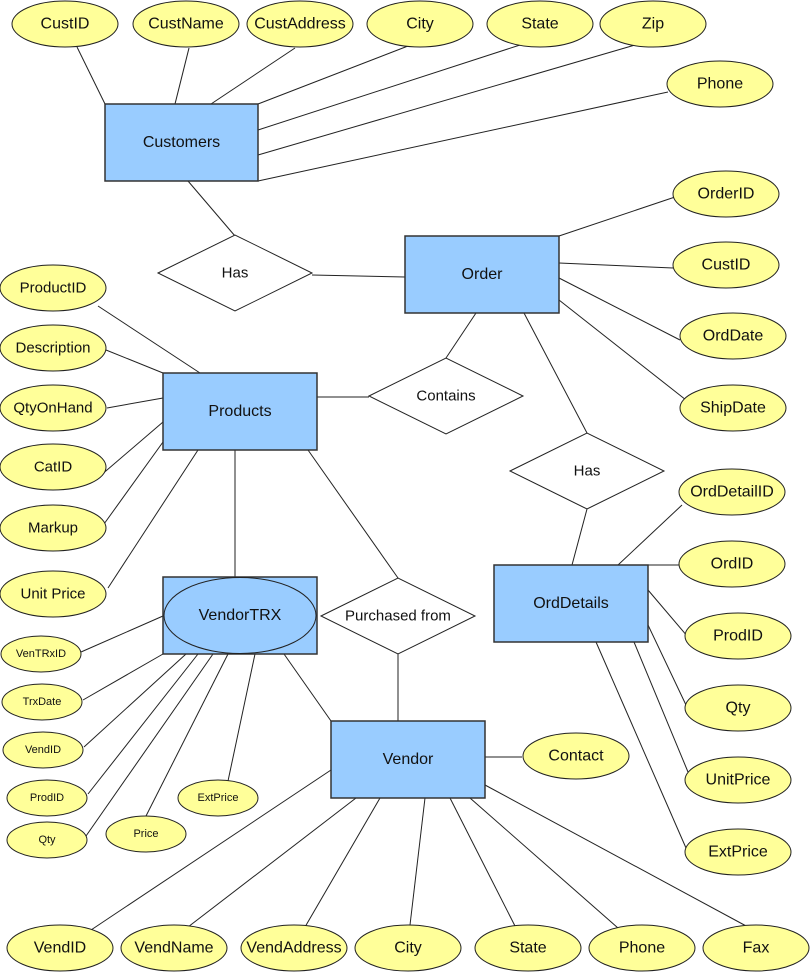 Image resolution: width=812 pixels, height=974 pixels. I want to click on relationship-purchased-from: Purchased from, so click(398, 616).